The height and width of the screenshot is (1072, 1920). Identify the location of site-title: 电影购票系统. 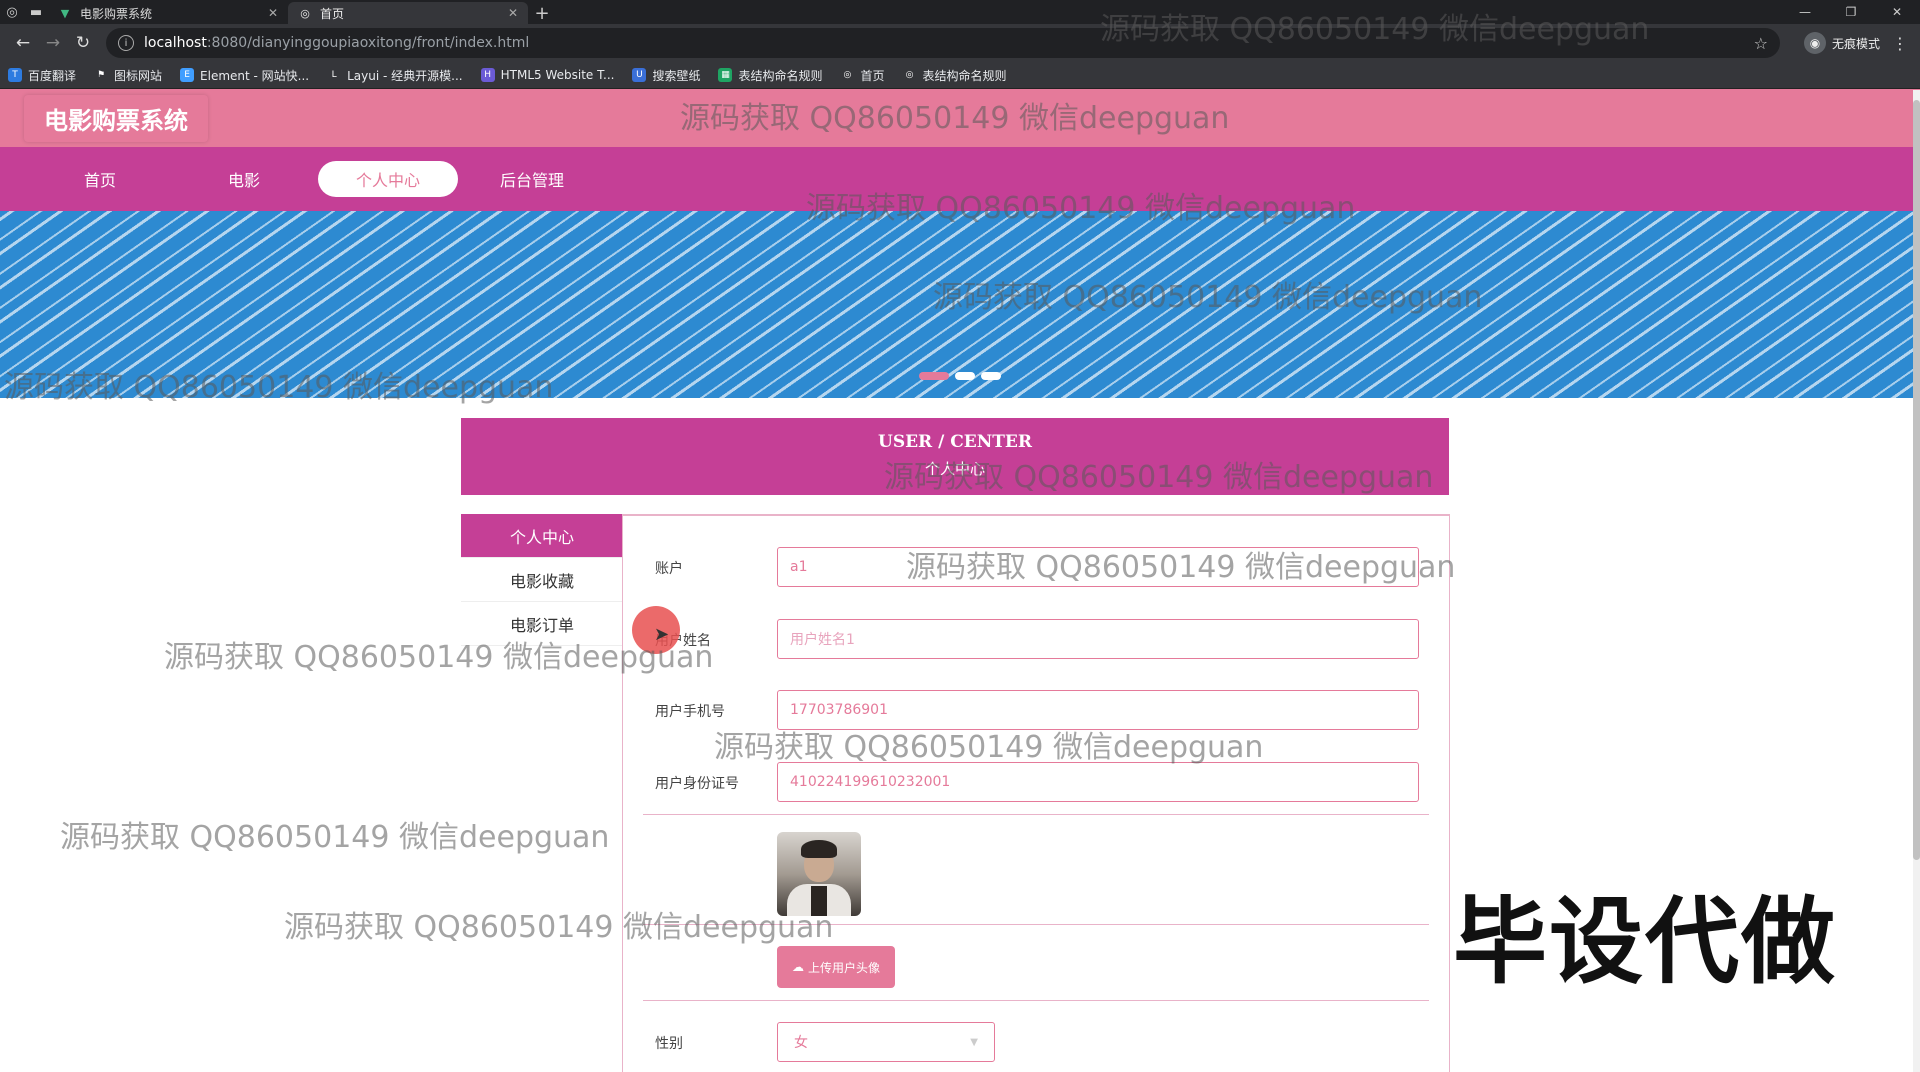
(116, 118).